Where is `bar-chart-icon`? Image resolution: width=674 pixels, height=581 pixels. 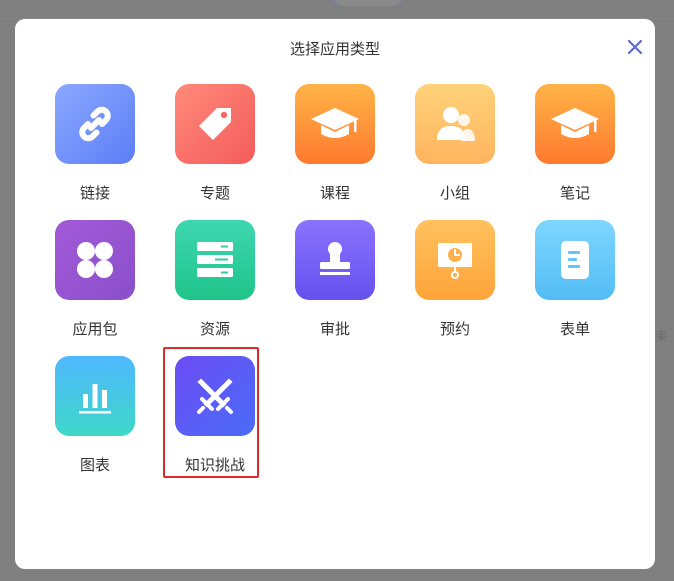 bar-chart-icon is located at coordinates (95, 399).